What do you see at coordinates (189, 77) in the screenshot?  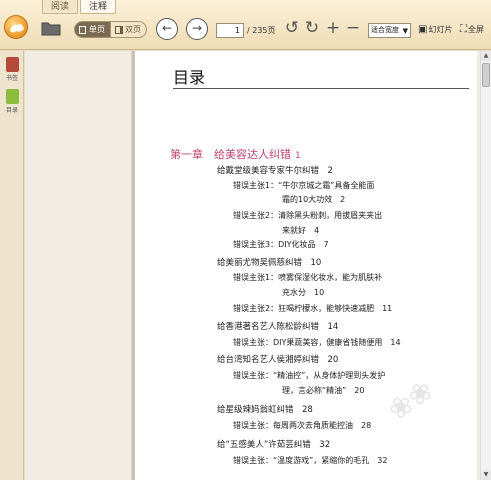 I see `page-title: 目录` at bounding box center [189, 77].